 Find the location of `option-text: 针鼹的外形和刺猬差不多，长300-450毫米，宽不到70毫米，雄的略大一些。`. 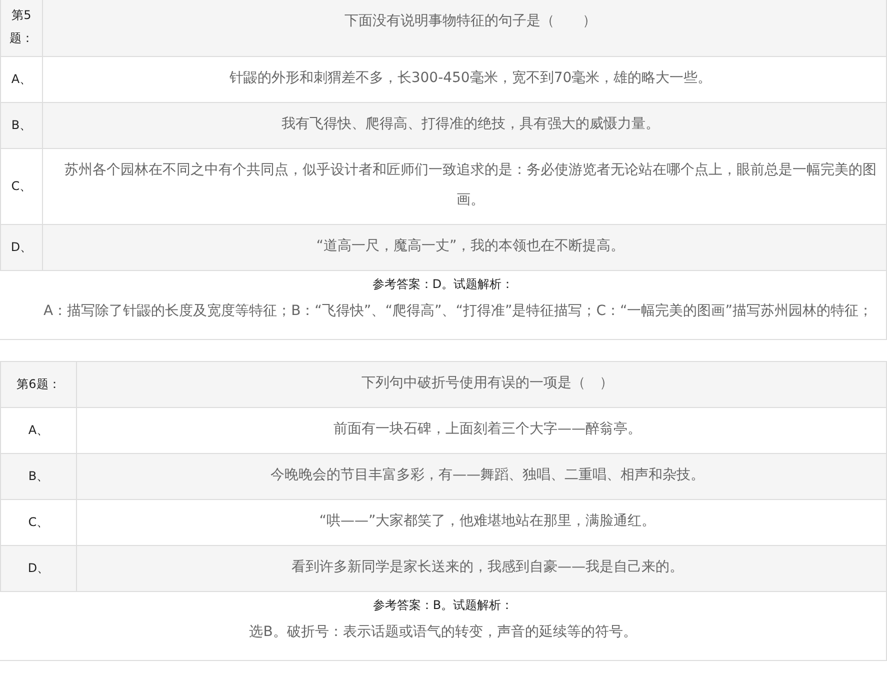

option-text: 针鼹的外形和刺猬差不多，长300-450毫米，宽不到70毫米，雄的略大一些。 is located at coordinates (470, 78).